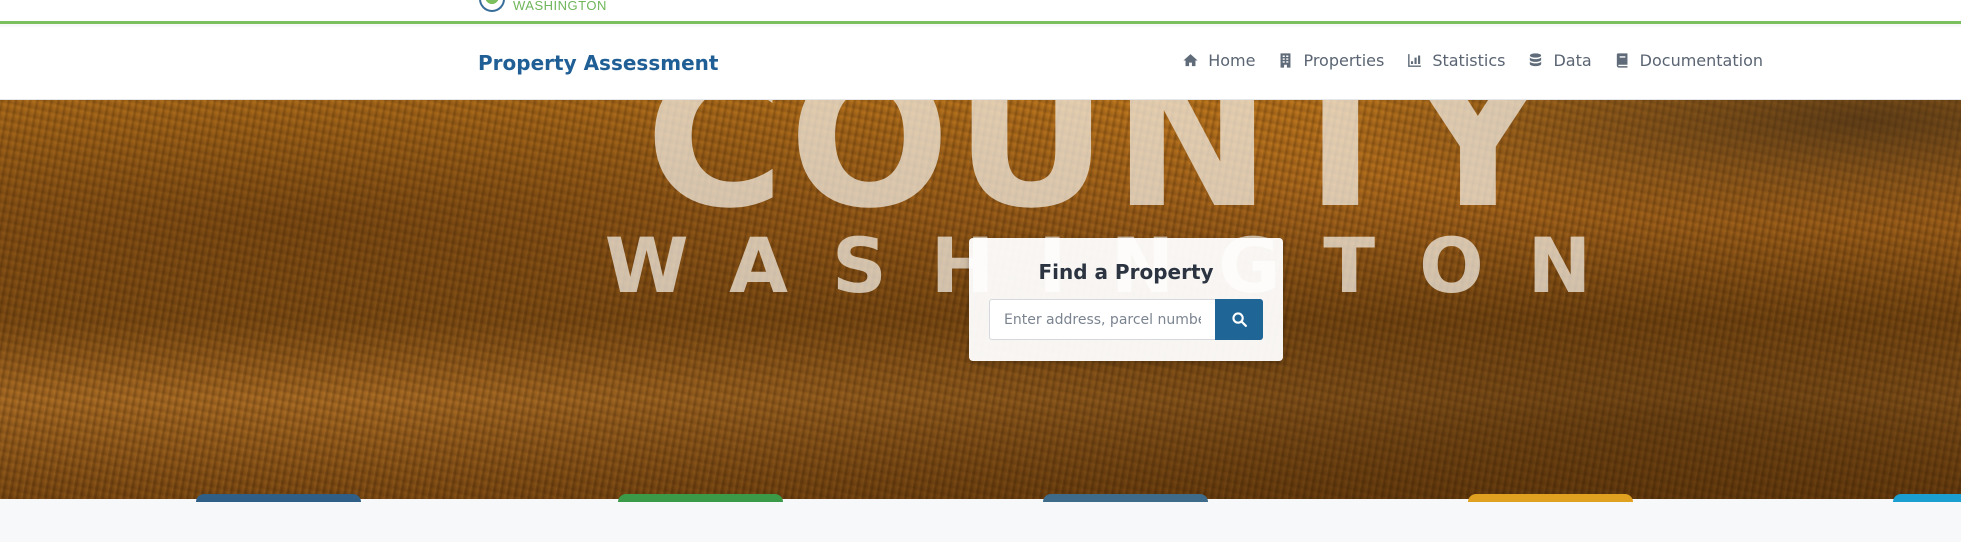  I want to click on nav-item-properties: Properties, so click(1330, 60).